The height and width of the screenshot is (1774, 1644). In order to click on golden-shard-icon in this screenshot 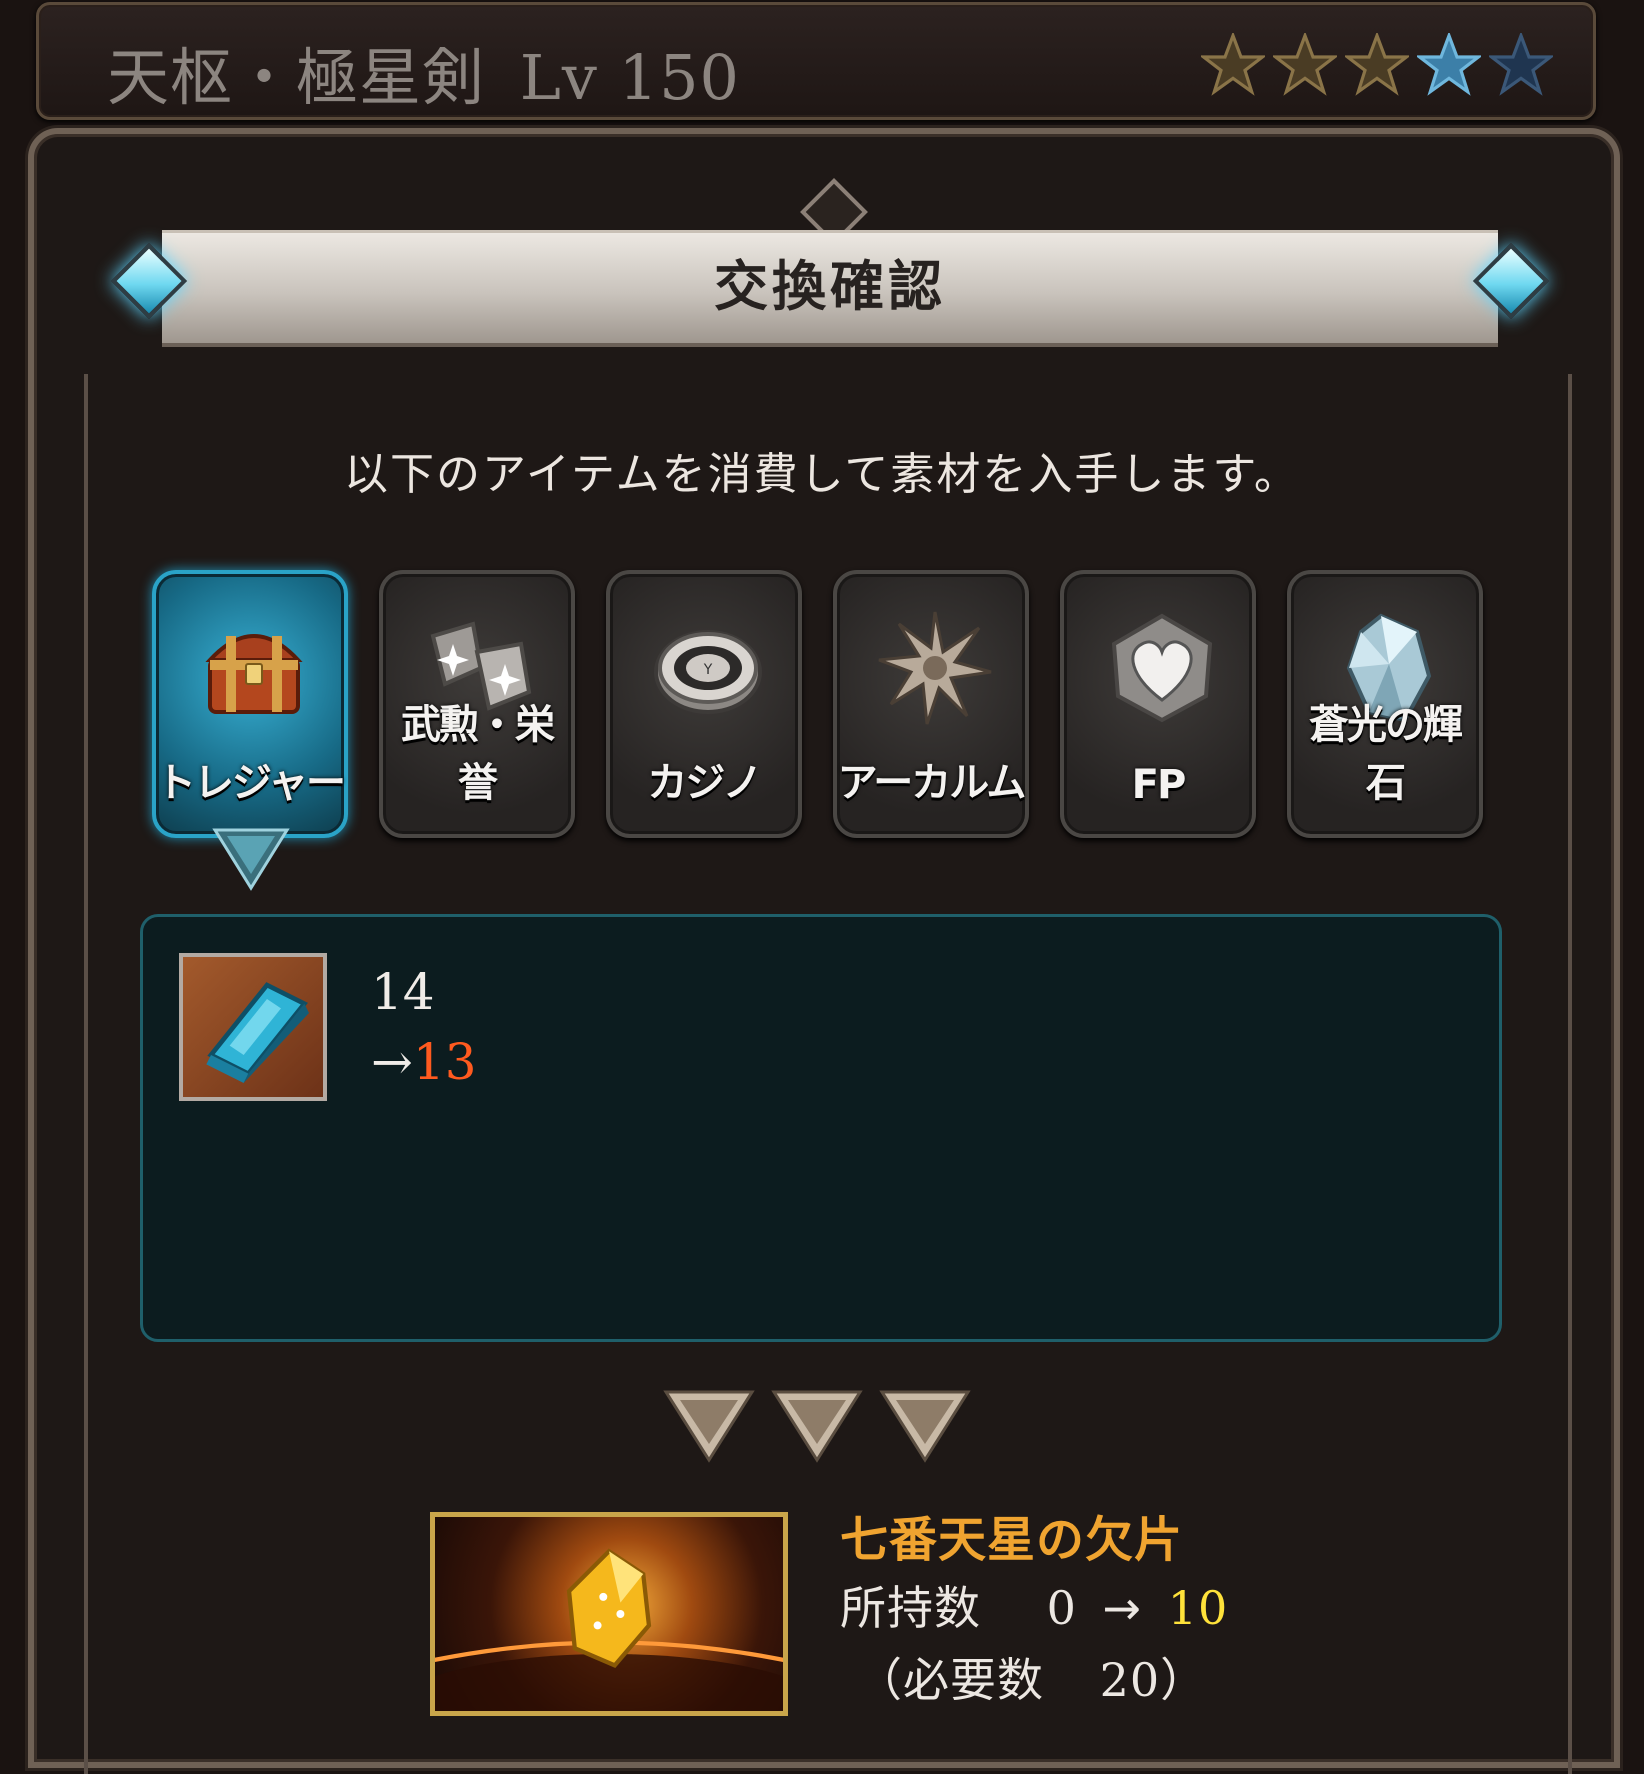, I will do `click(609, 1629)`.